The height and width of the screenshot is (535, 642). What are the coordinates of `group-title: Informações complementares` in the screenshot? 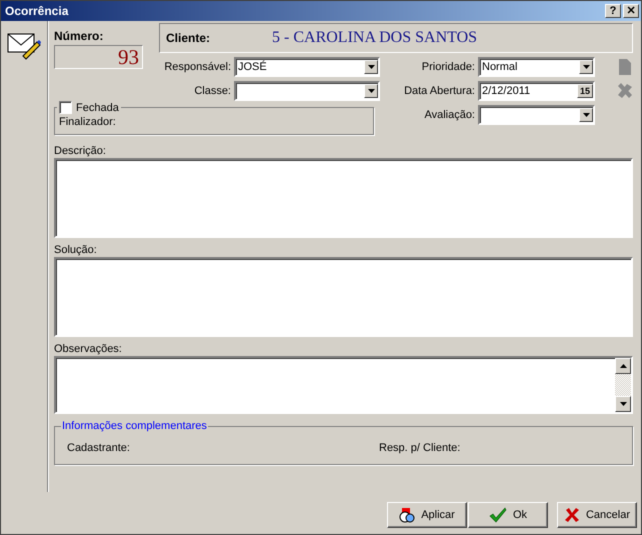 It's located at (134, 426).